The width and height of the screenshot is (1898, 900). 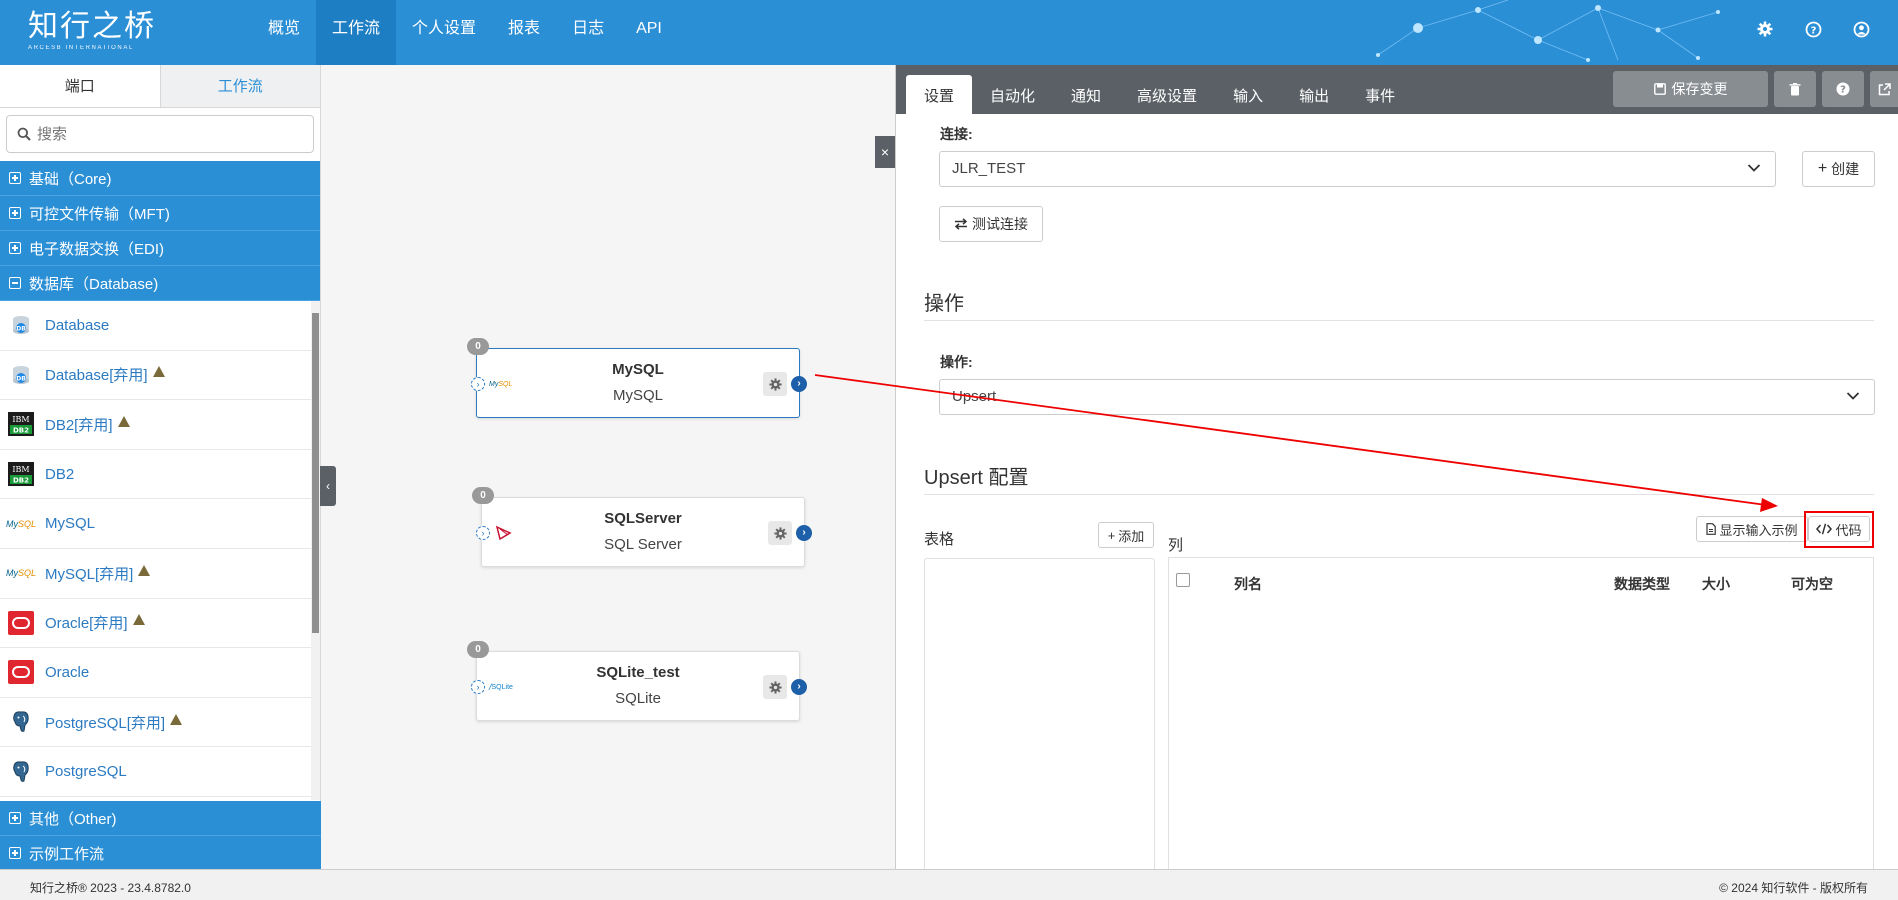 What do you see at coordinates (241, 86) in the screenshot?
I see `tab-workflows: 工作流` at bounding box center [241, 86].